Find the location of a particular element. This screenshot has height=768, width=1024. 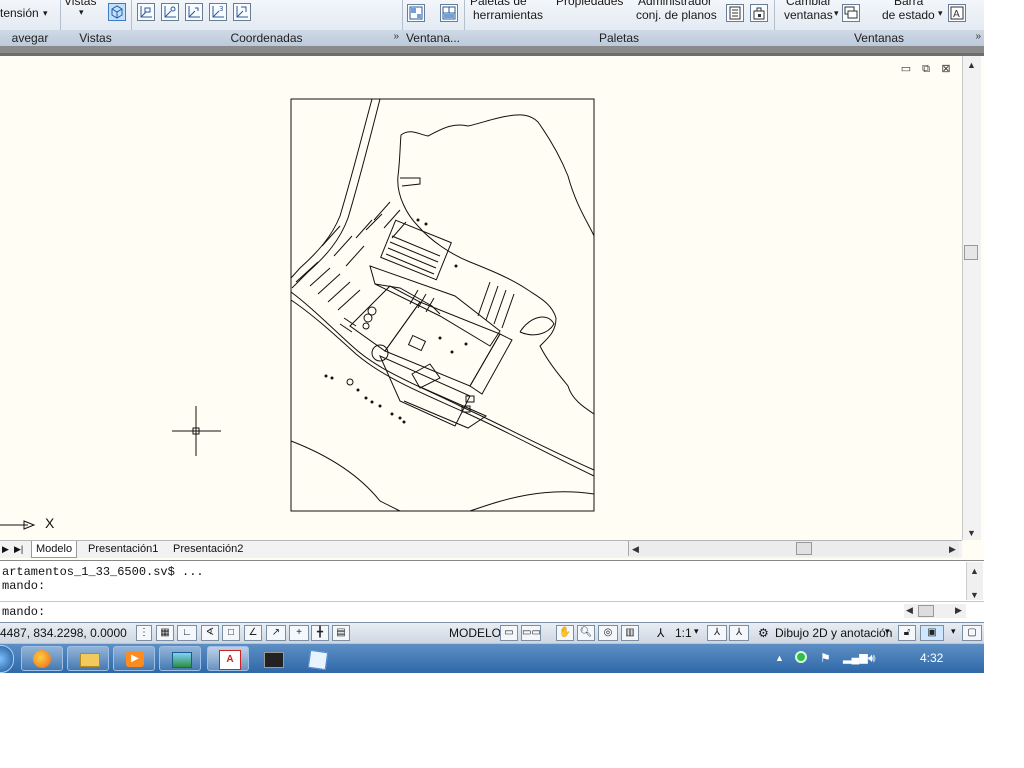

status-bar-dropdown-icon: ▾ is located at coordinates (940, 13).